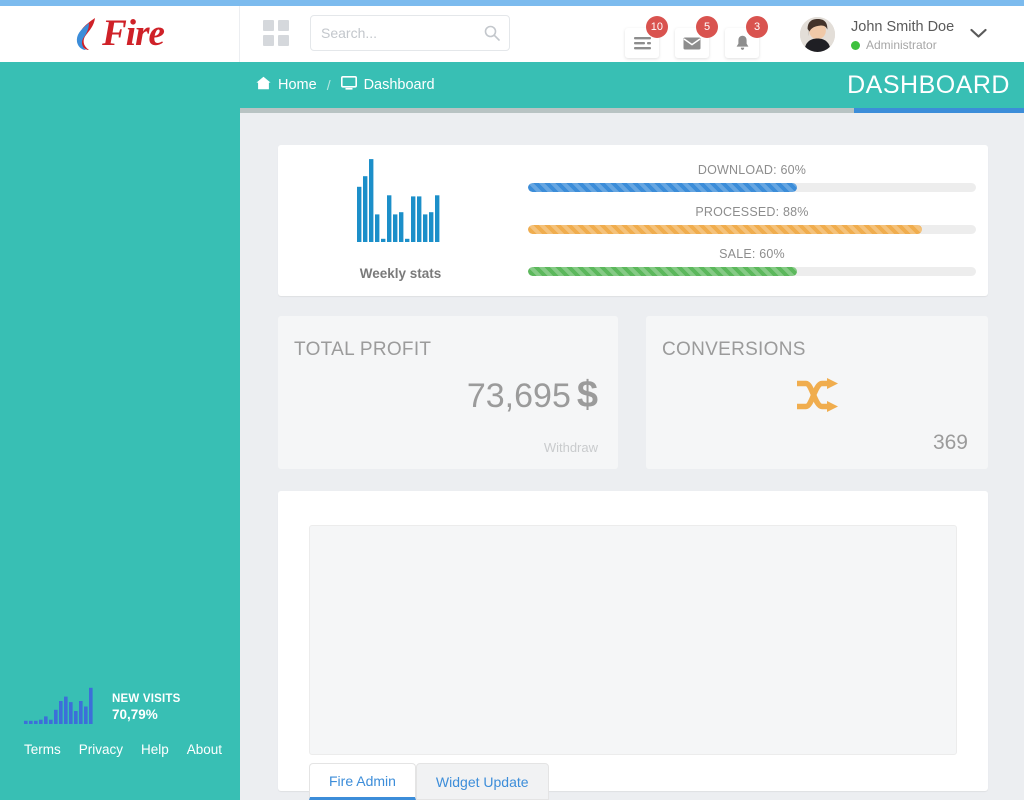 The image size is (1024, 800). What do you see at coordinates (448, 392) in the screenshot?
I see `total-profit-card: TOTAL PROFIT 73,695 $ Withdraw` at bounding box center [448, 392].